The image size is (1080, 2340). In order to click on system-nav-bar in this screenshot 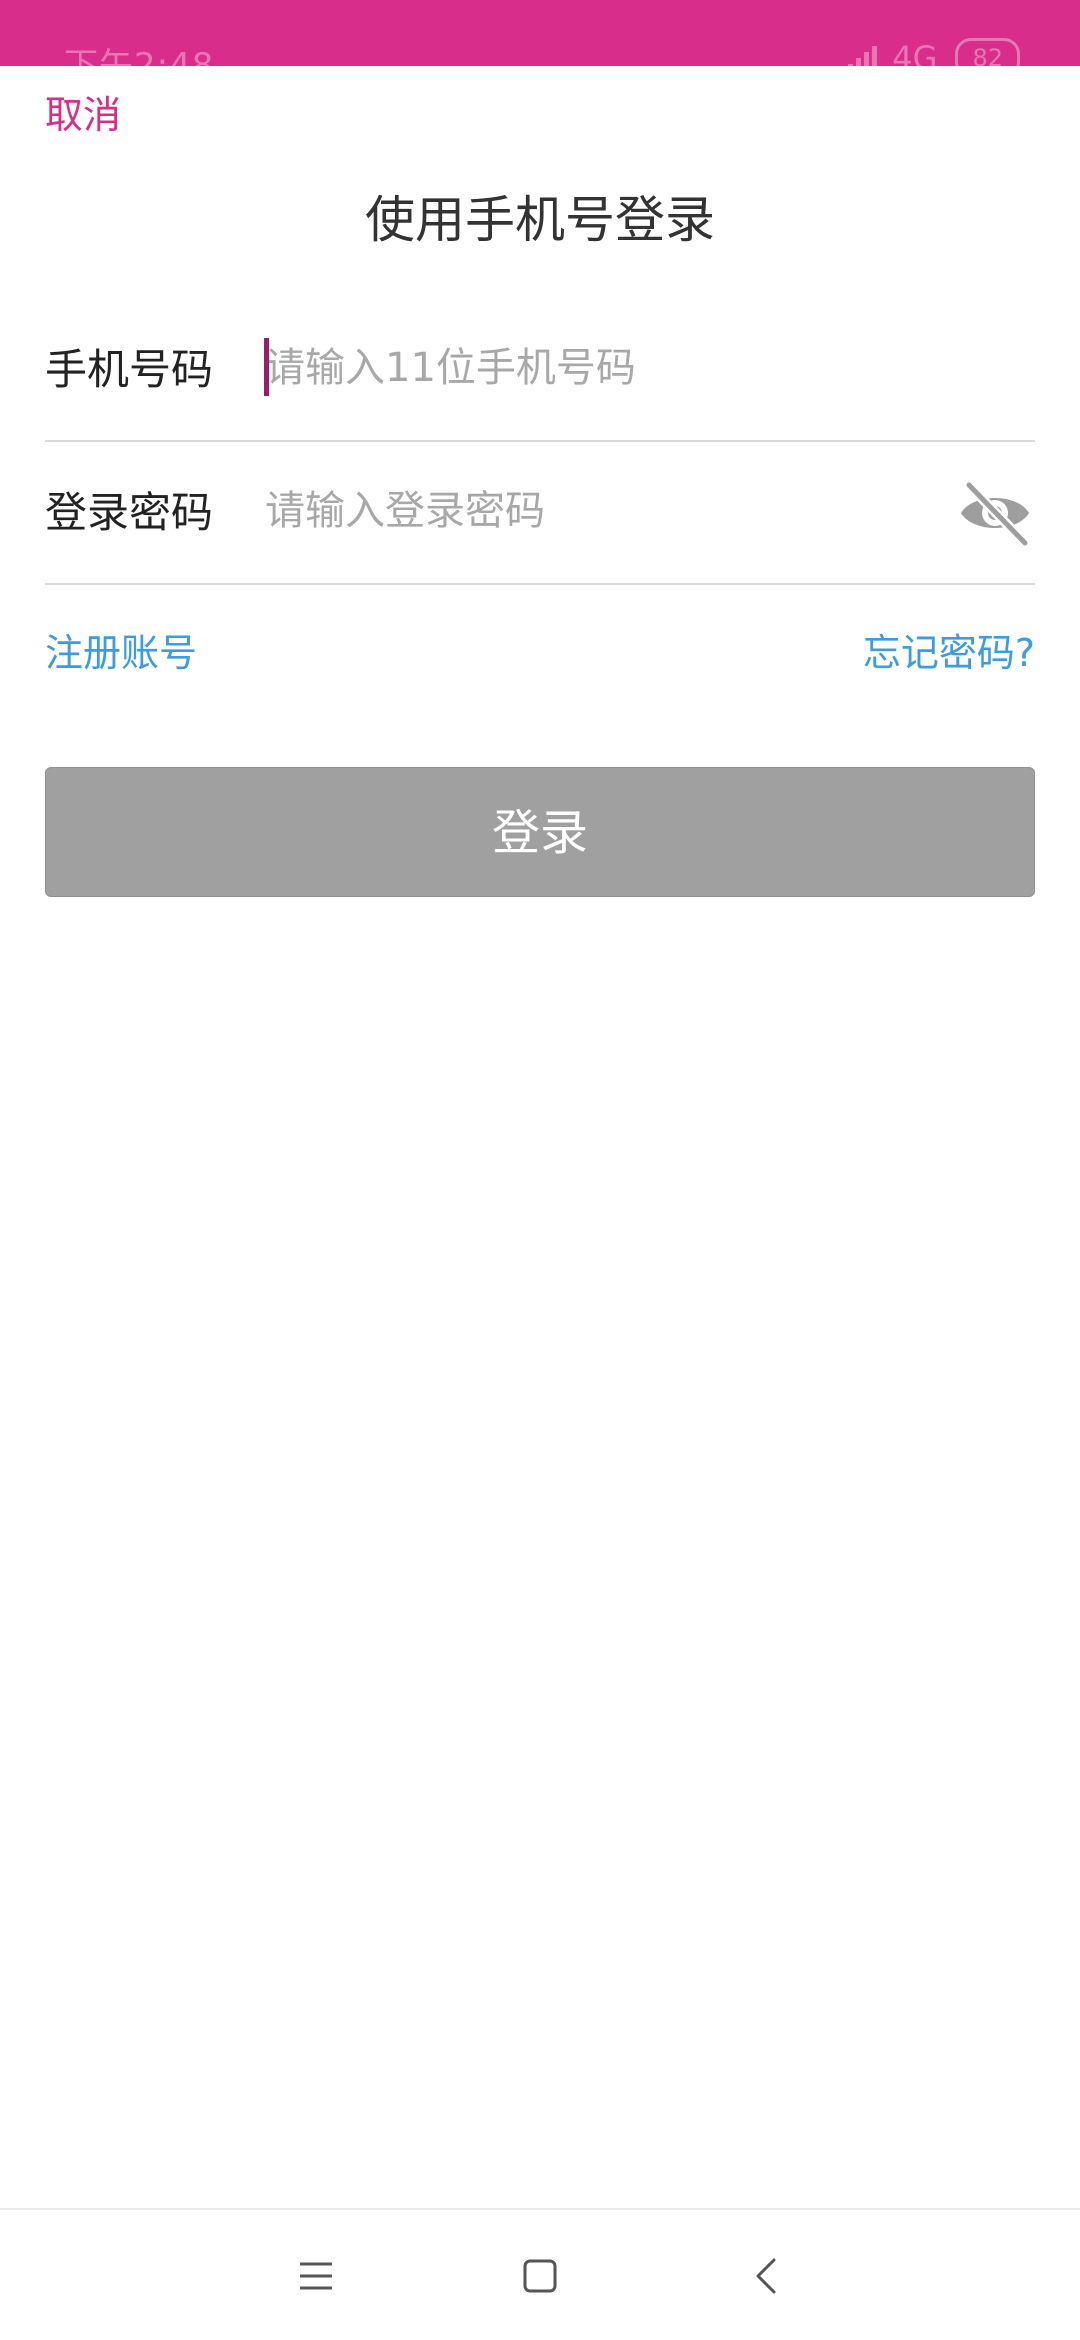, I will do `click(540, 2274)`.